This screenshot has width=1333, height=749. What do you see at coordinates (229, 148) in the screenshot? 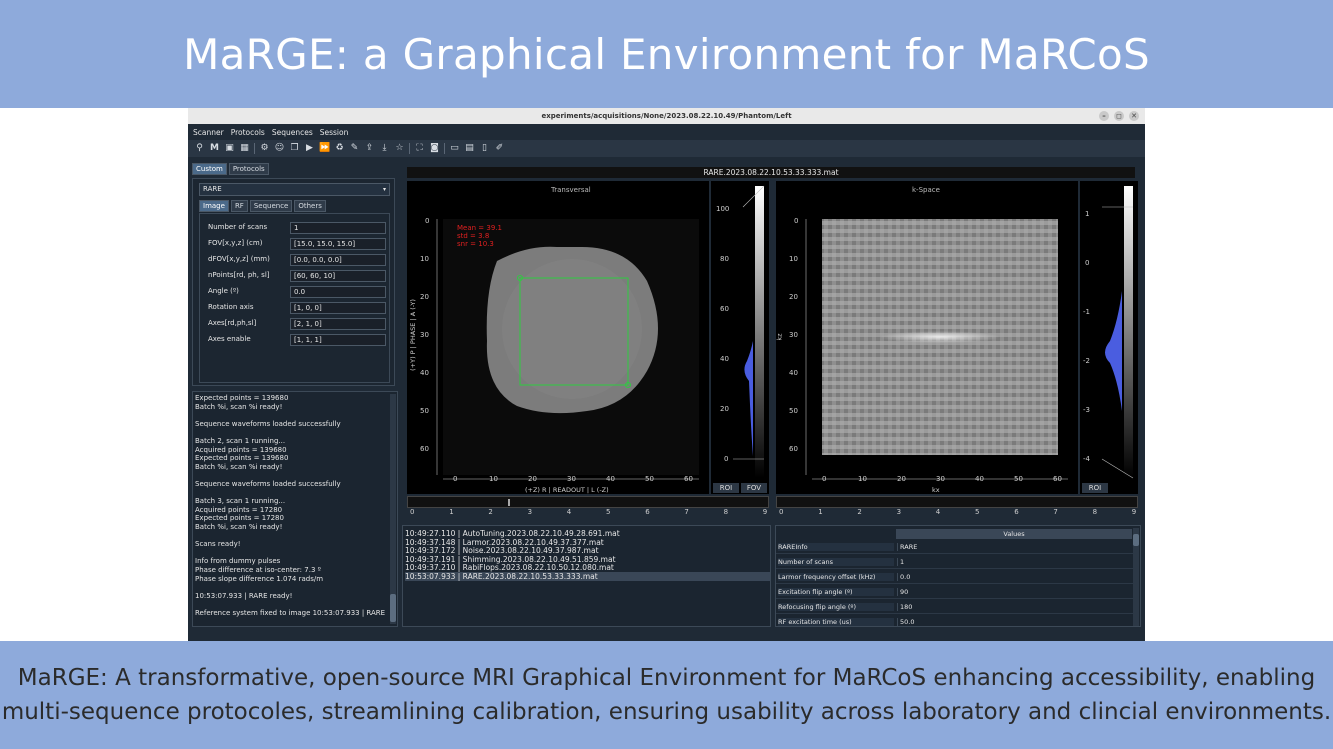
I see `settings-icon: ▣` at bounding box center [229, 148].